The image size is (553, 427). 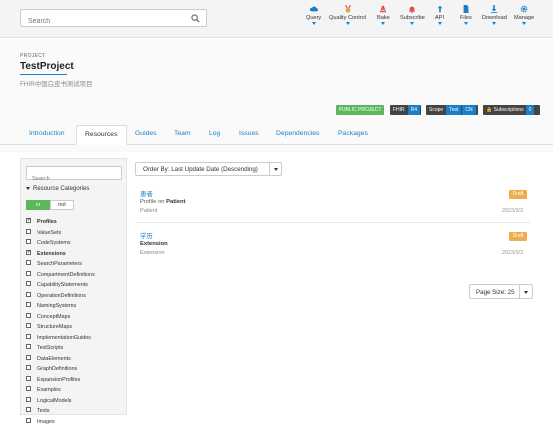 What do you see at coordinates (332, 222) in the screenshot?
I see `result-divider` at bounding box center [332, 222].